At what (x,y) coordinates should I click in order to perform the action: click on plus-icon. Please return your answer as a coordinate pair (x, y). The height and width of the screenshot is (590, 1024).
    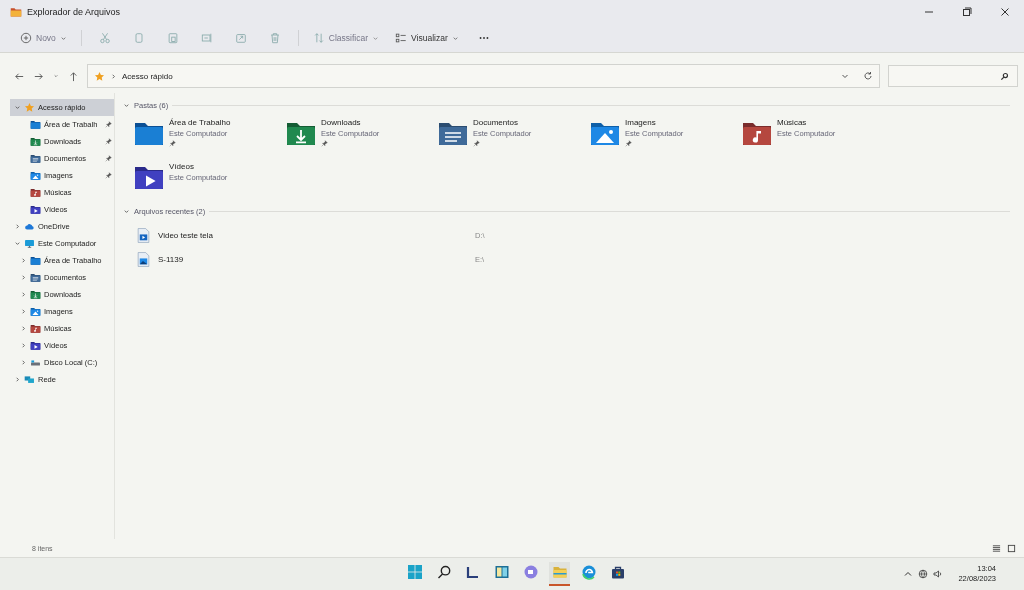
    Looking at the image, I should click on (26, 38).